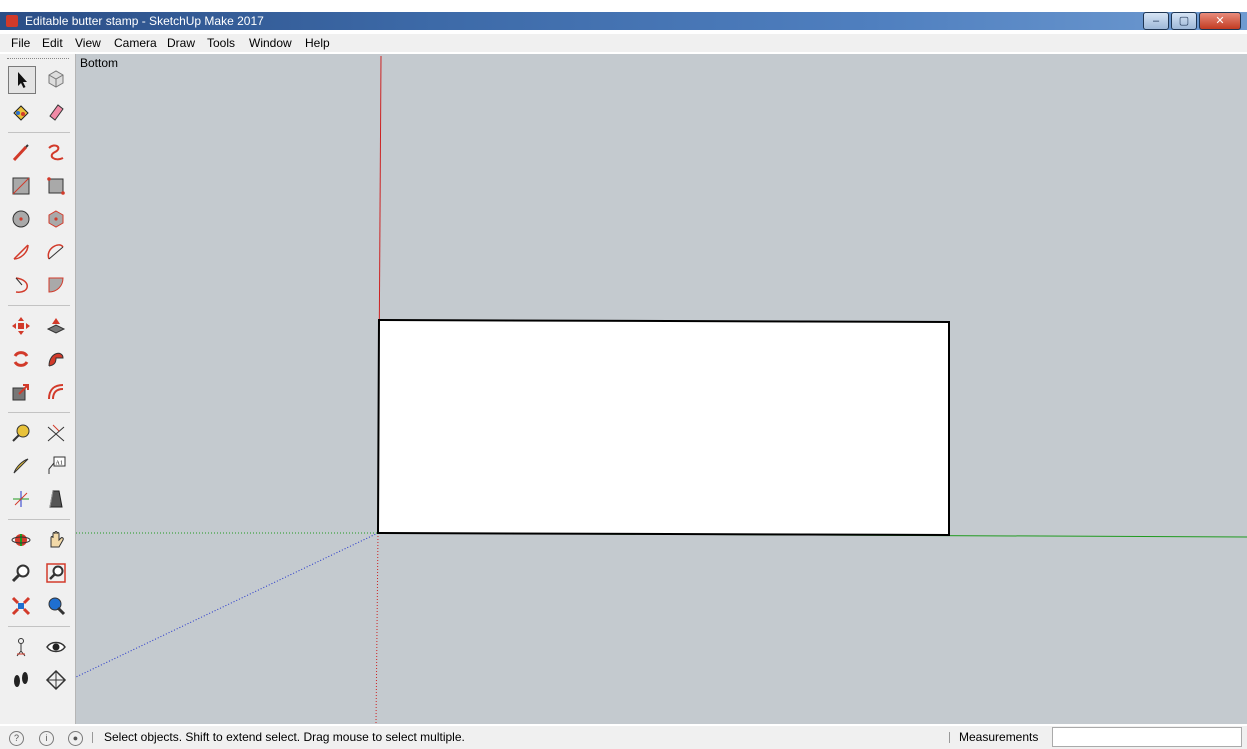  What do you see at coordinates (56, 186) in the screenshot?
I see `rotated-rectangle-icon` at bounding box center [56, 186].